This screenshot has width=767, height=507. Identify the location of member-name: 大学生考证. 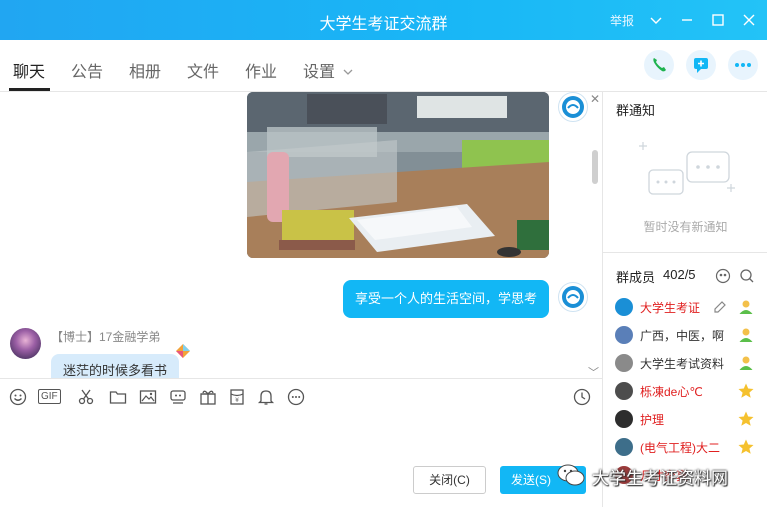
(670, 308).